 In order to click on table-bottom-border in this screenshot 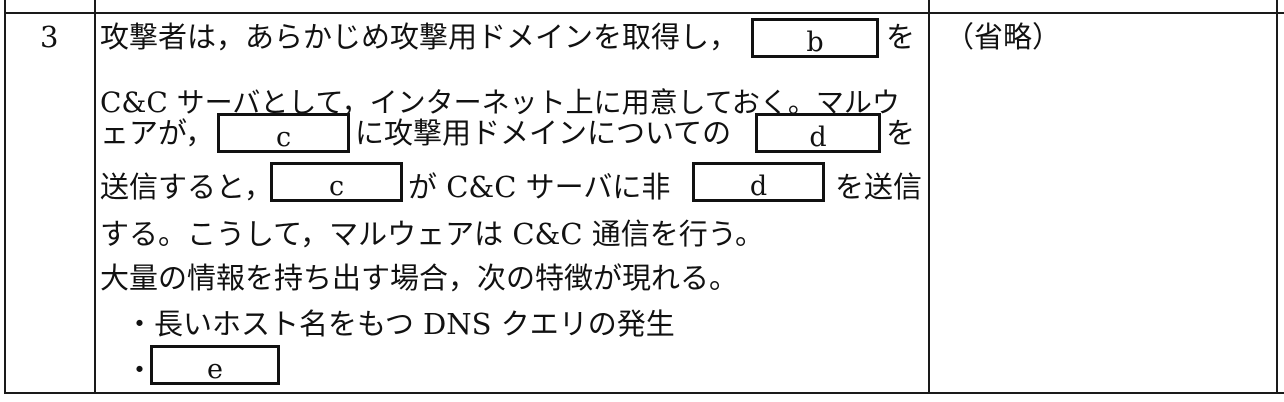, I will do `click(644, 393)`.